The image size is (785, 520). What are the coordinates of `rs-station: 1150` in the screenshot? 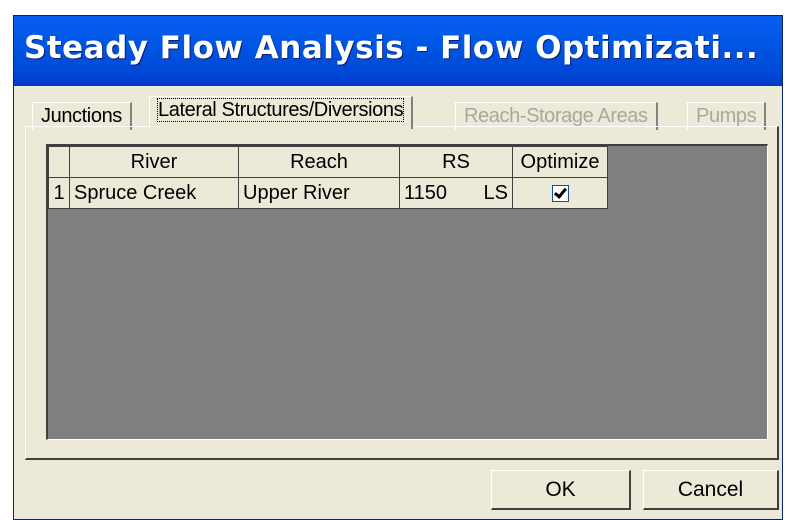 It's located at (426, 192).